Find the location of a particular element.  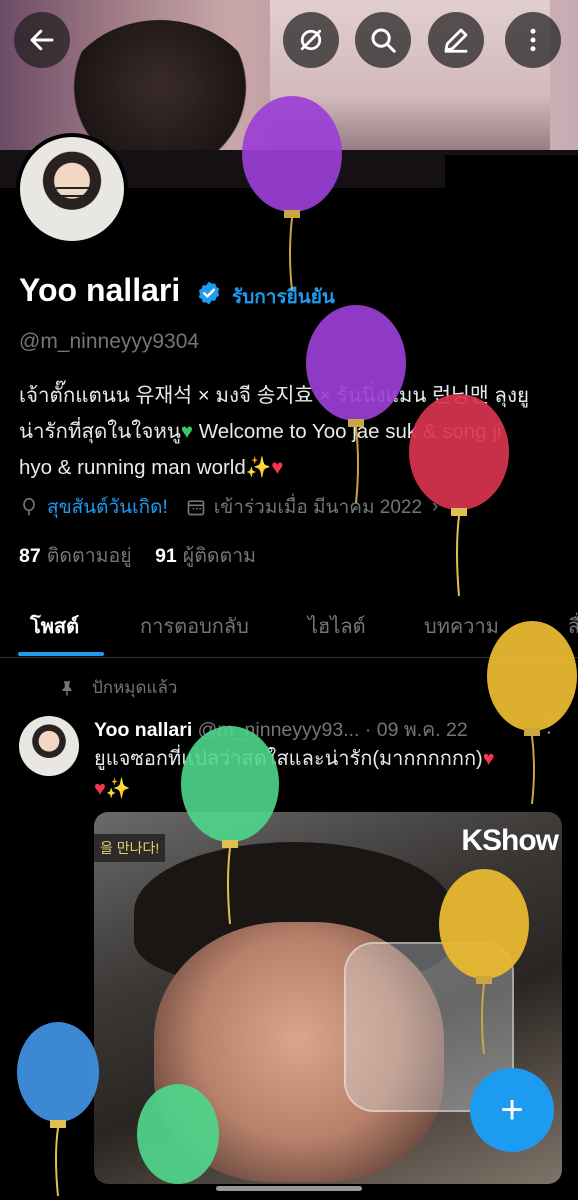

back-arrow-icon is located at coordinates (42, 40).